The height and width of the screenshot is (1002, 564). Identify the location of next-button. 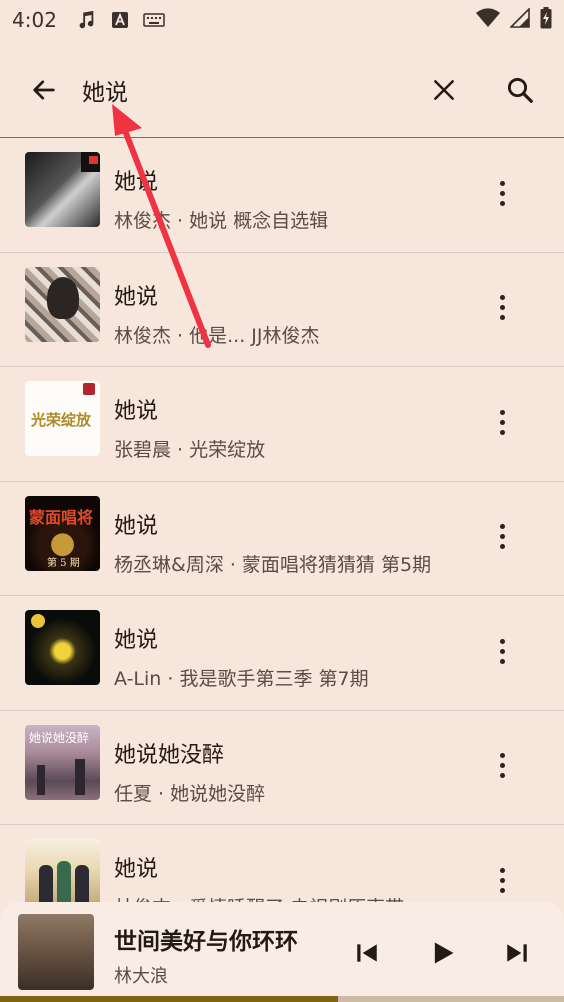
(517, 953).